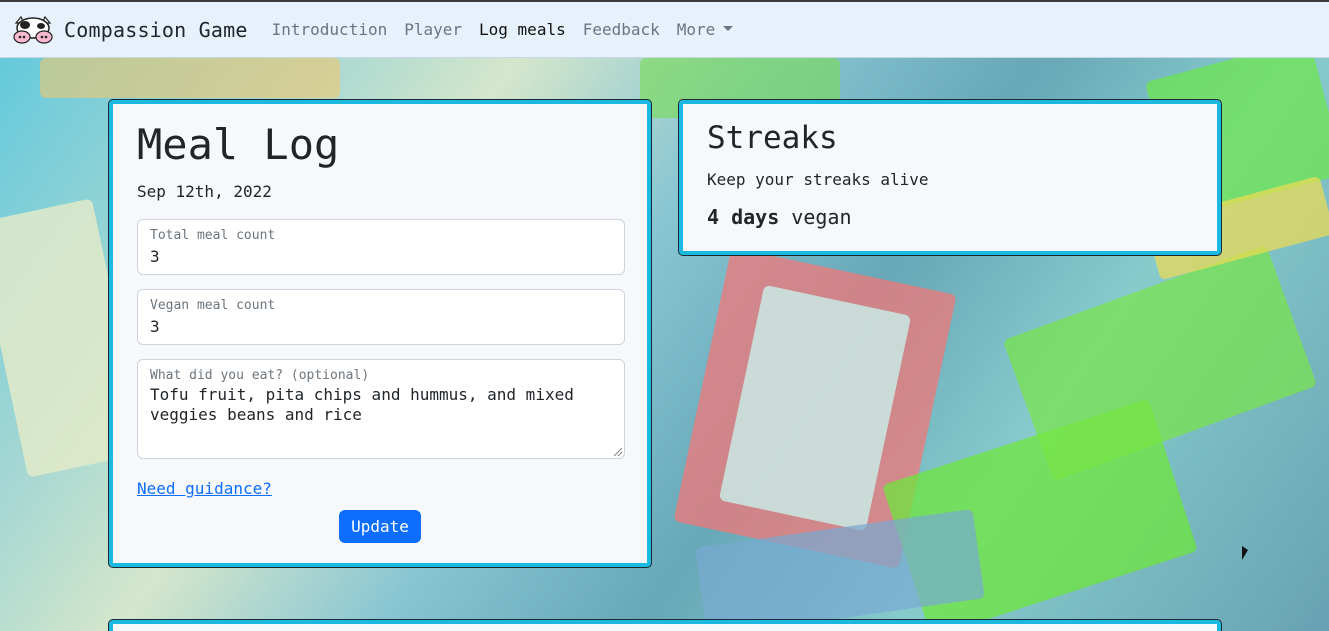 The height and width of the screenshot is (631, 1329). I want to click on vegan-meal-count-value: 3, so click(155, 327).